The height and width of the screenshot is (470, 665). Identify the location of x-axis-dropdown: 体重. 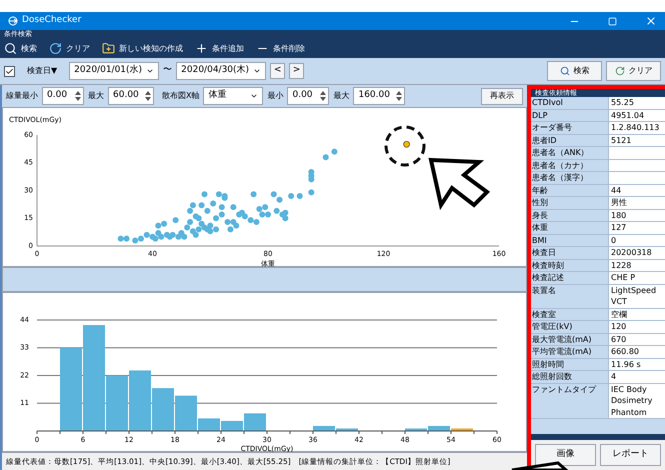
(233, 96).